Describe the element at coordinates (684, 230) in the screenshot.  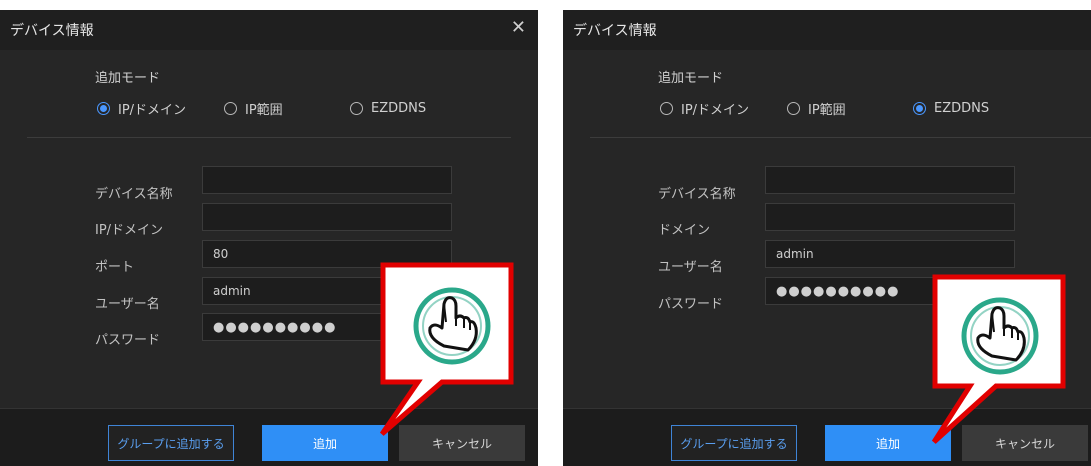
I see `domain-label: ドメイン` at that location.